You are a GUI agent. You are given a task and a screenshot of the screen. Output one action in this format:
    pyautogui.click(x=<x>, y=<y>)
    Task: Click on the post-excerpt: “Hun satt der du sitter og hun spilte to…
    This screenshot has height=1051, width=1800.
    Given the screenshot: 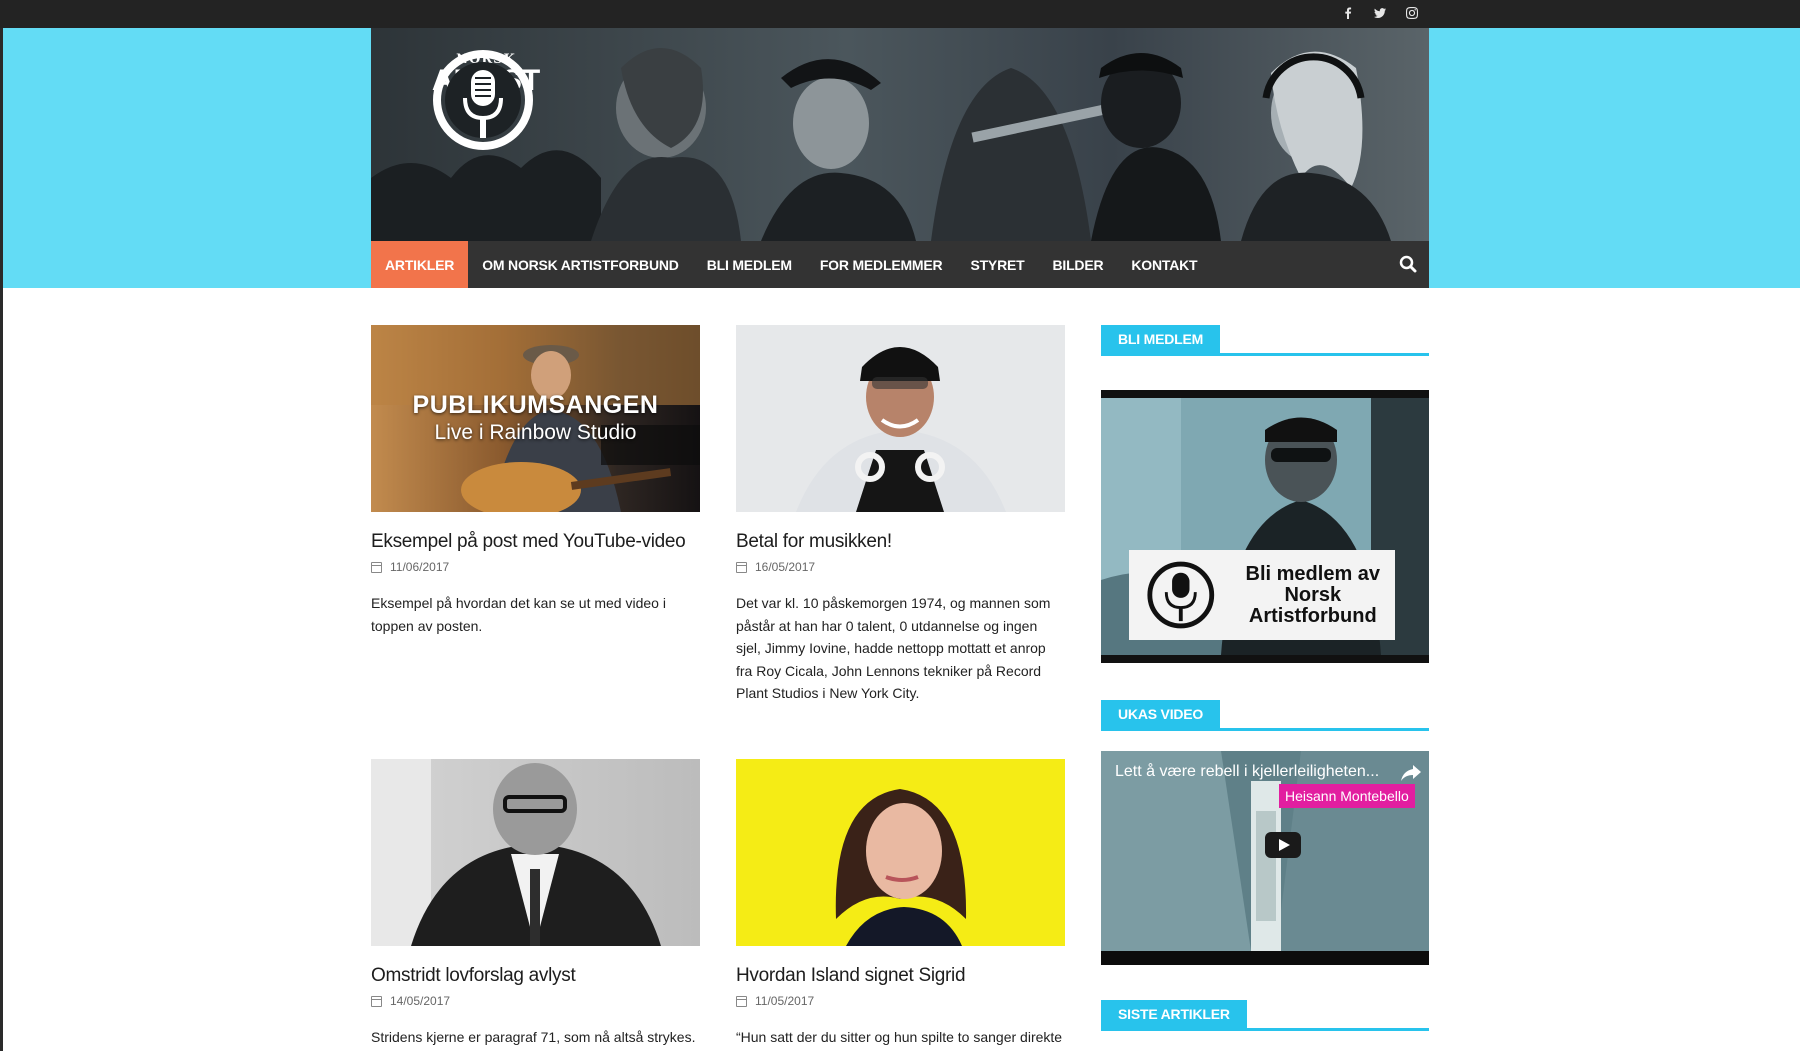 What is the action you would take?
    pyautogui.click(x=899, y=1037)
    